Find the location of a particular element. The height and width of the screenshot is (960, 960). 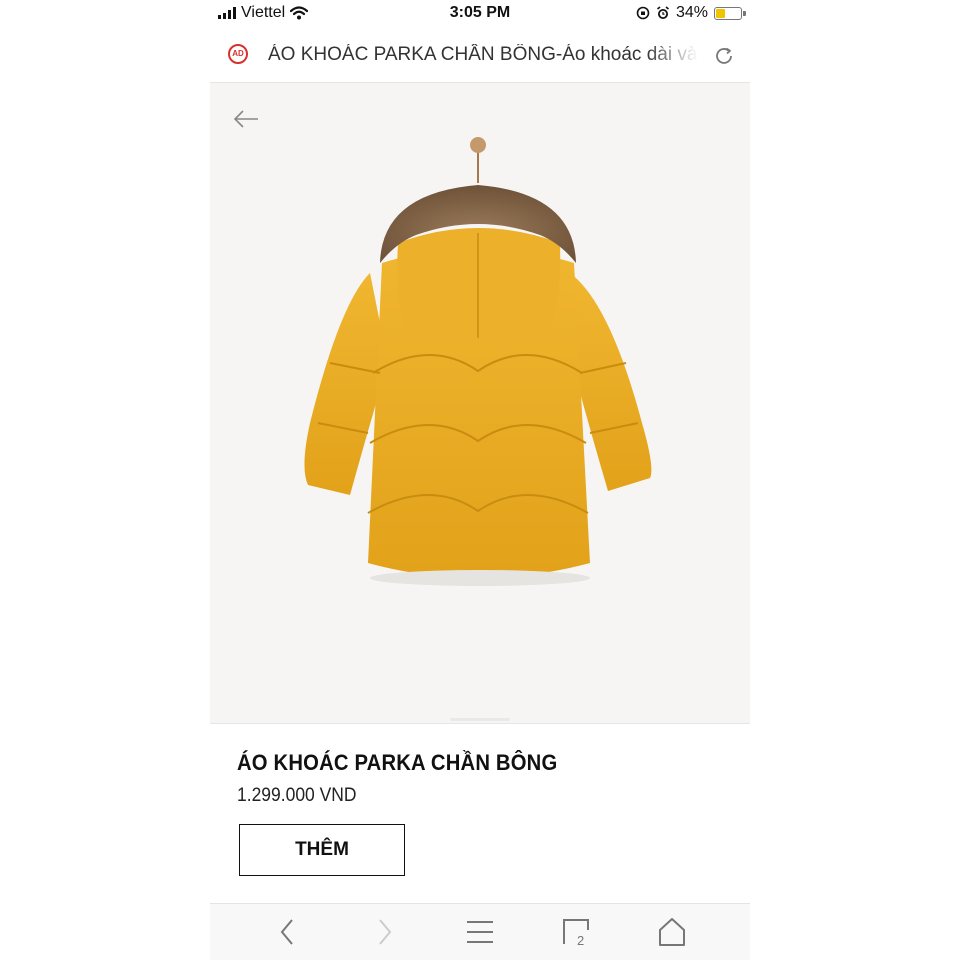

status-right: 34% is located at coordinates (691, 13).